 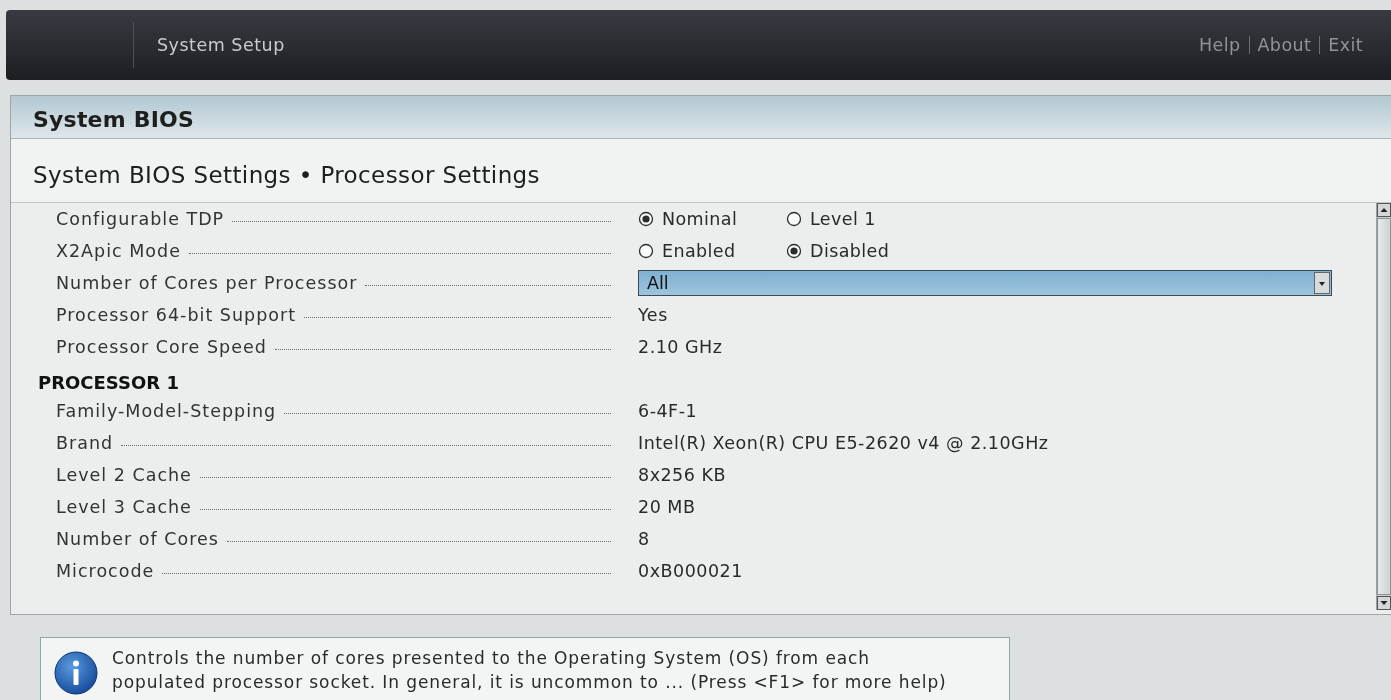 What do you see at coordinates (76, 673) in the screenshot?
I see `info-icon` at bounding box center [76, 673].